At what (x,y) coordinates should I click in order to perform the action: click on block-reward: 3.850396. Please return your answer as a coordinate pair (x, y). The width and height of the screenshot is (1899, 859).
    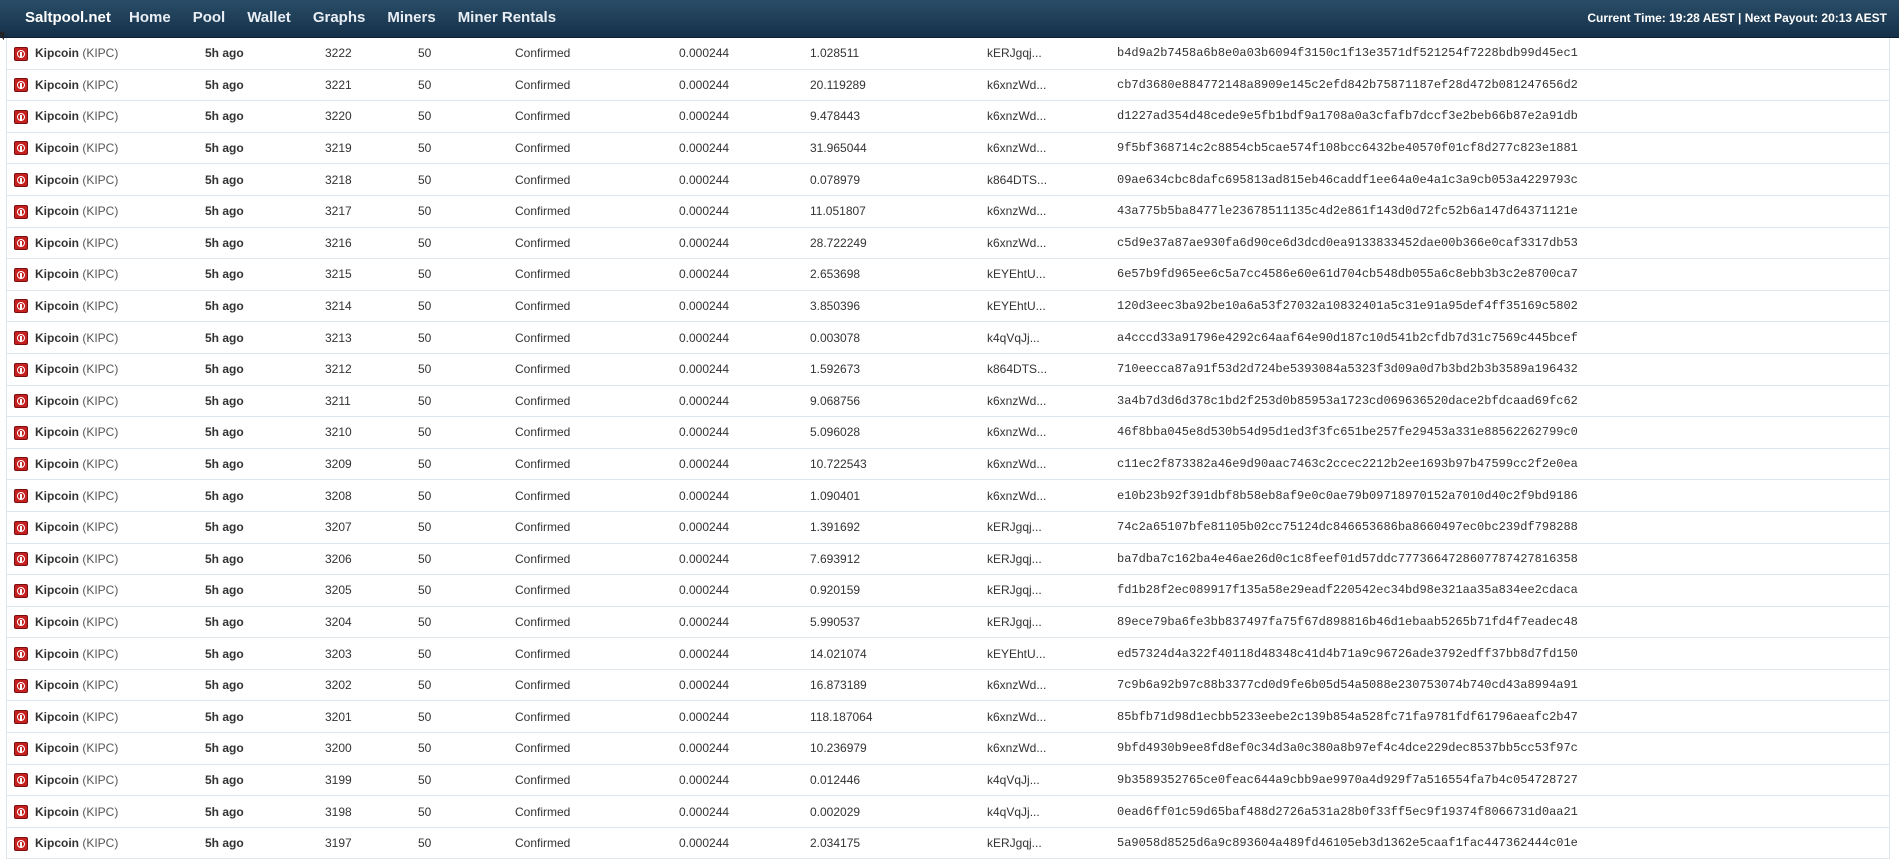
    Looking at the image, I should click on (898, 306).